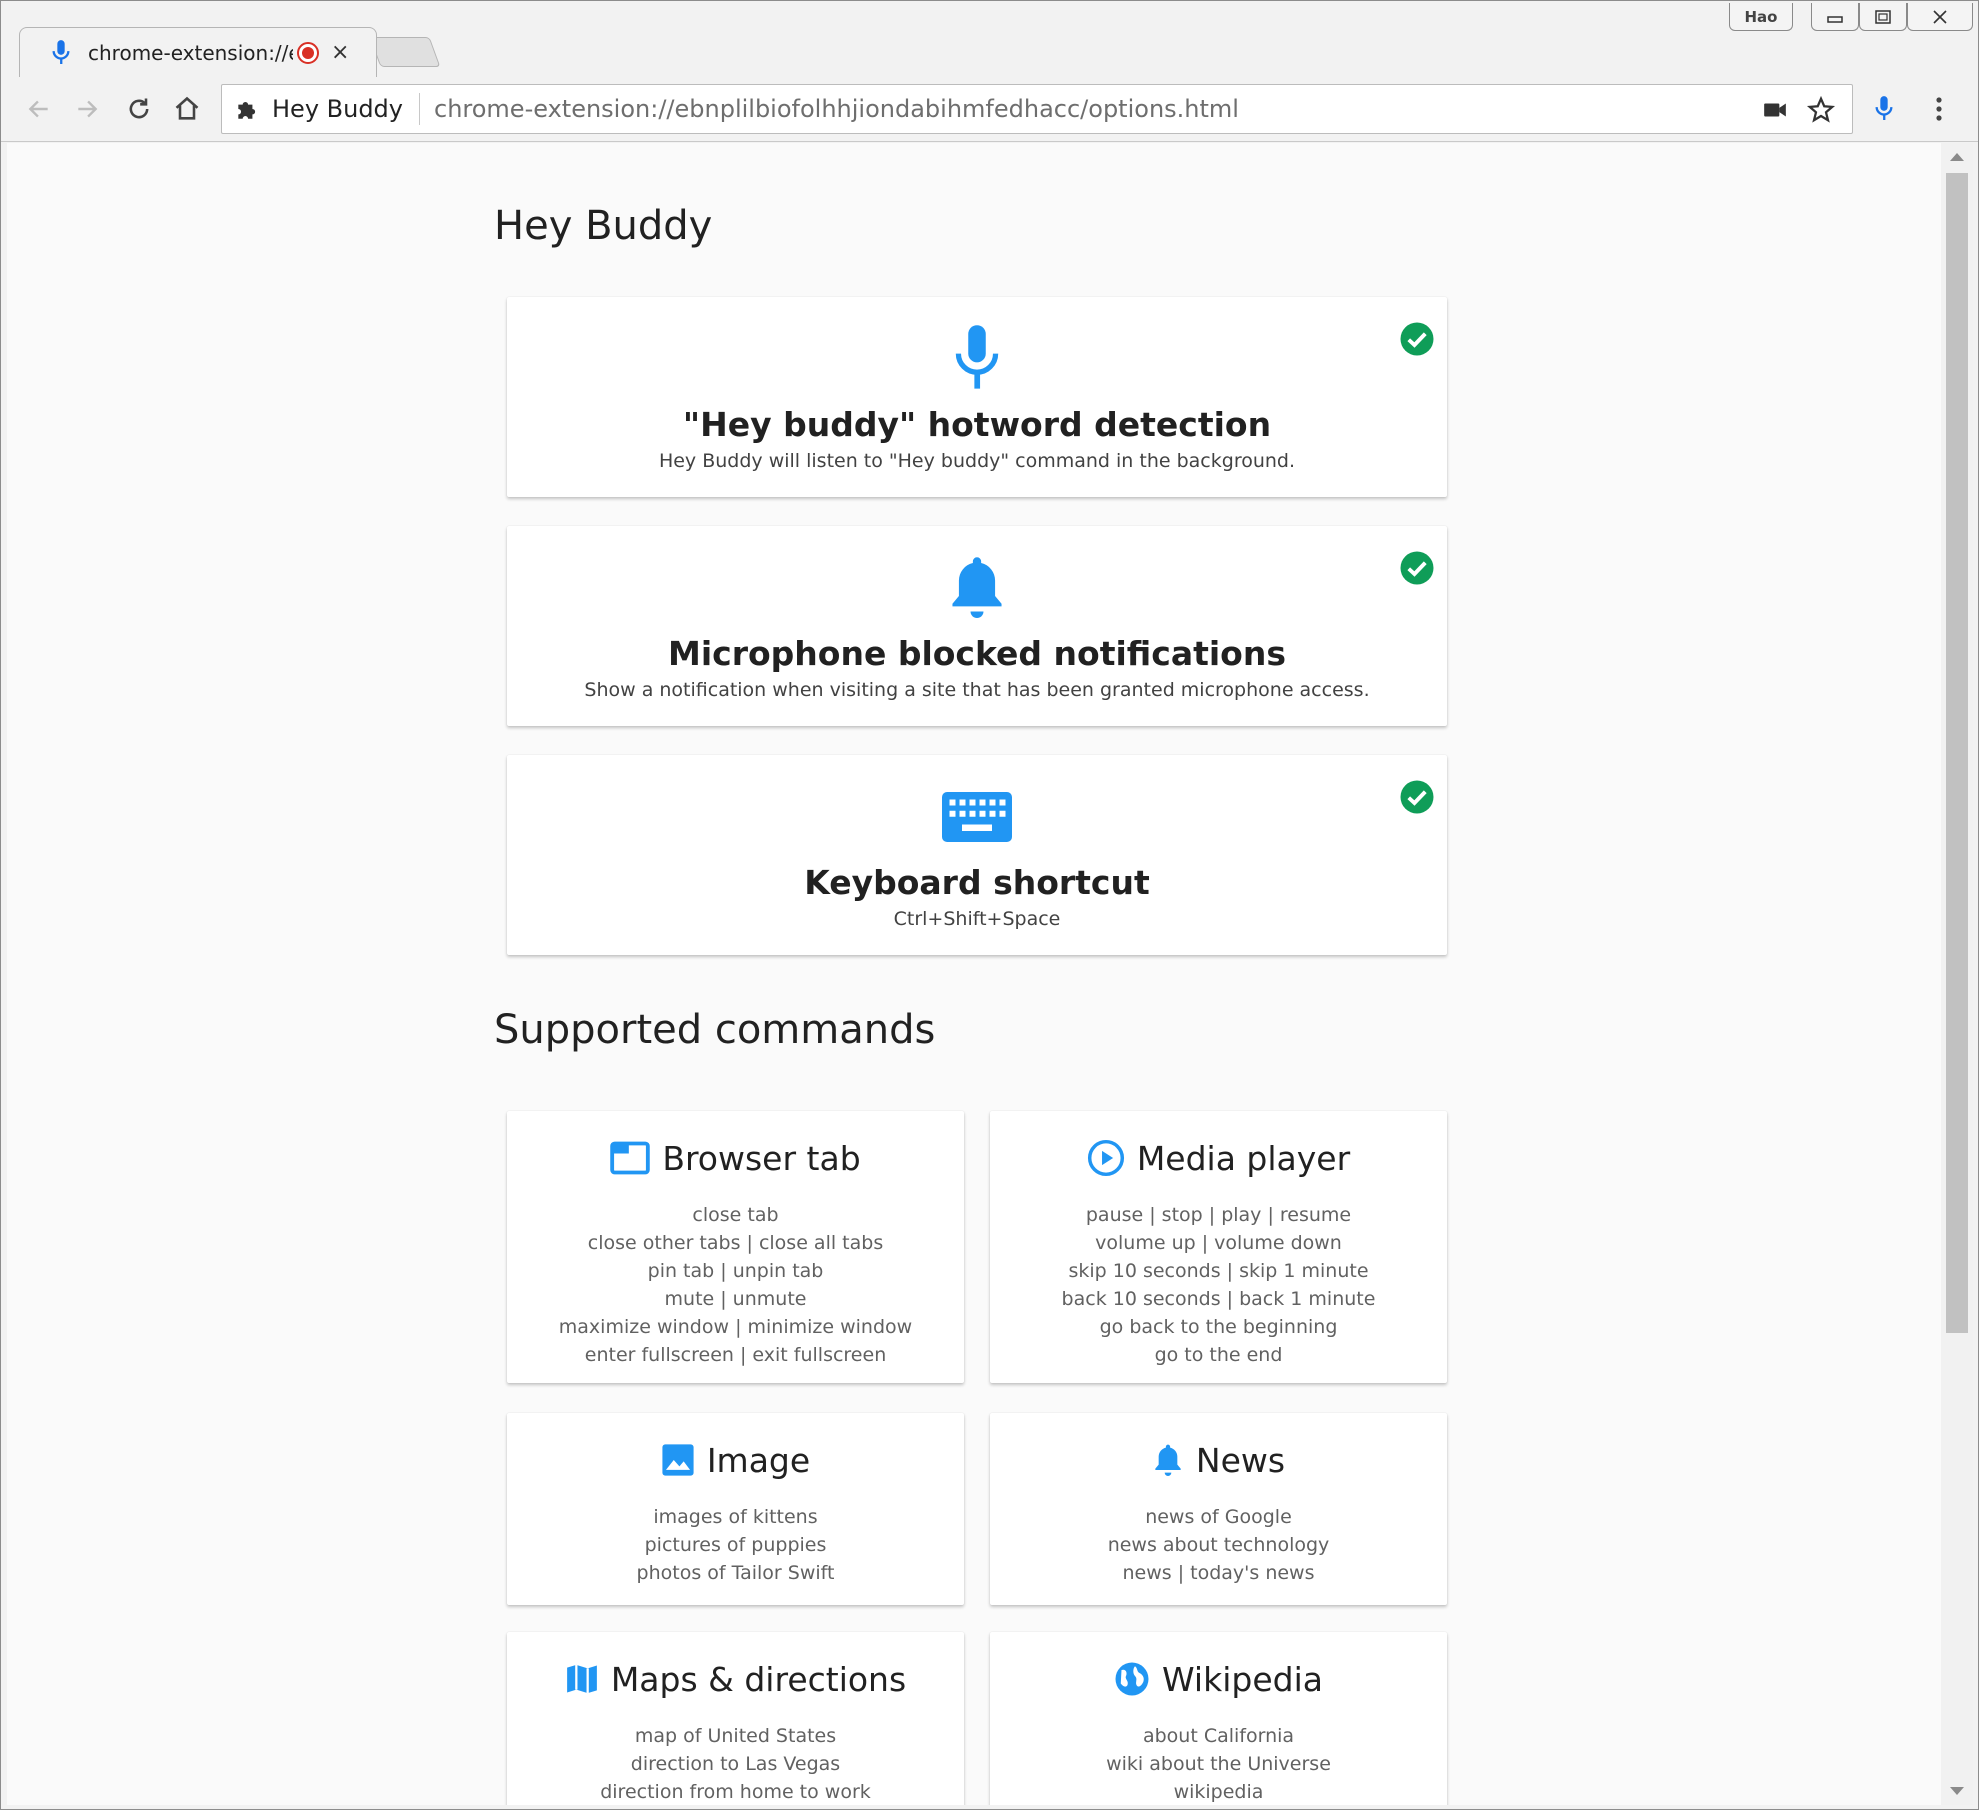  What do you see at coordinates (1218, 1271) in the screenshot?
I see `command-item: skip 10 seconds | skip 1 minute` at bounding box center [1218, 1271].